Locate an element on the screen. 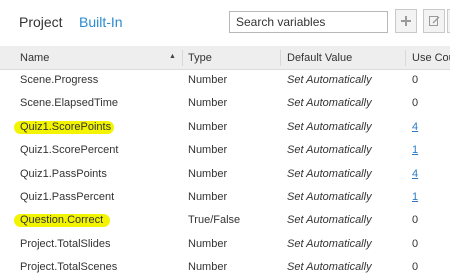 The height and width of the screenshot is (280, 450). variable-name-cell: Project.TotalSlides is located at coordinates (65, 243).